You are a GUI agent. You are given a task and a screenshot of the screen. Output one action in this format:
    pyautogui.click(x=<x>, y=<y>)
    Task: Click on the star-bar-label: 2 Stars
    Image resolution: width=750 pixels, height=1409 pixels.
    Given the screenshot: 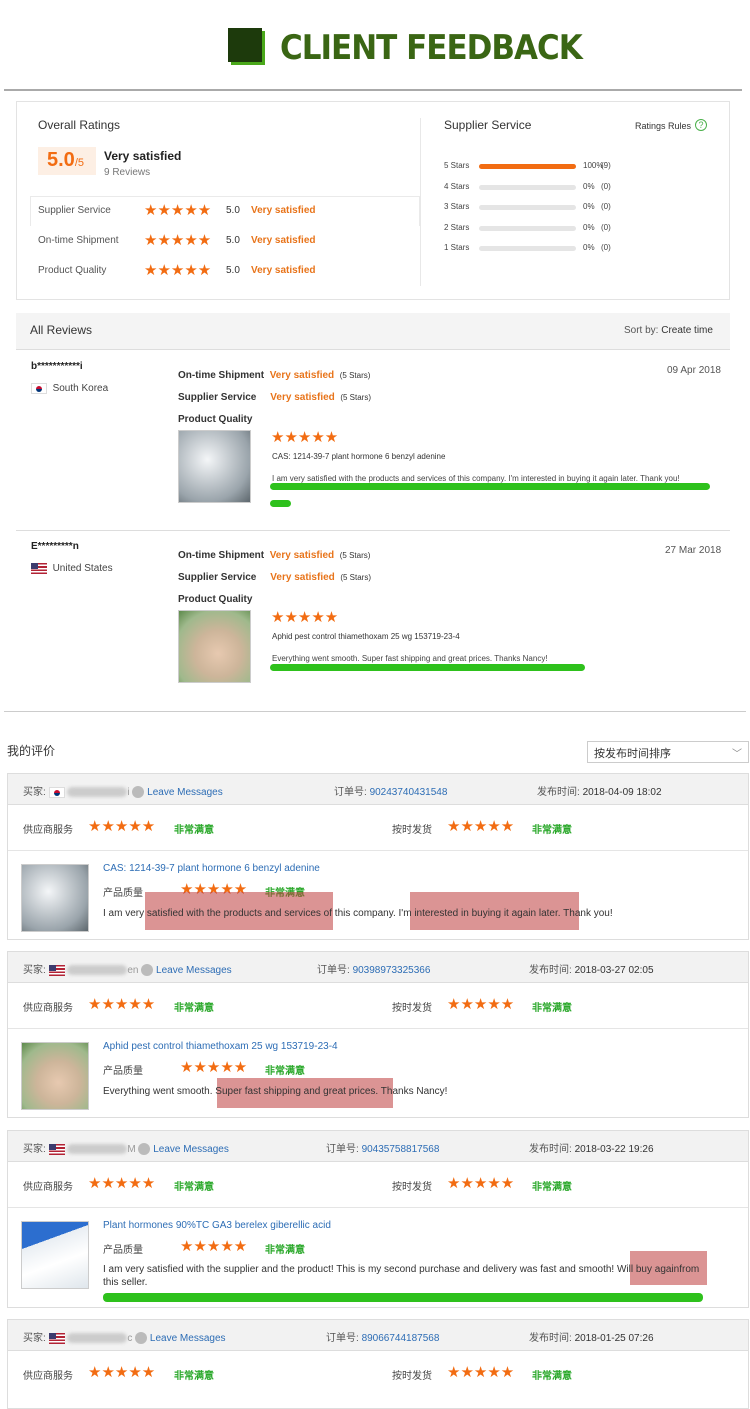 What is the action you would take?
    pyautogui.click(x=457, y=227)
    